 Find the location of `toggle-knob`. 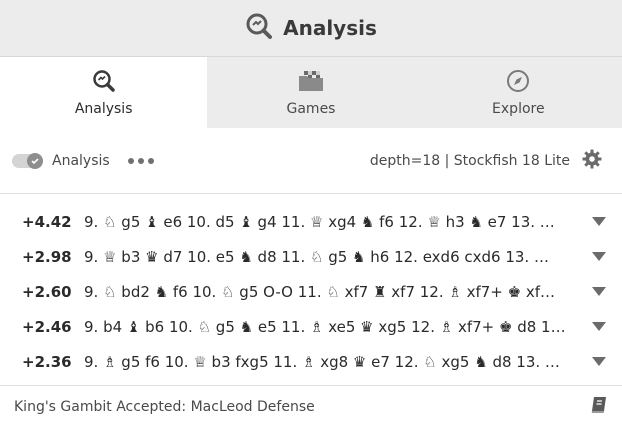

toggle-knob is located at coordinates (35, 160).